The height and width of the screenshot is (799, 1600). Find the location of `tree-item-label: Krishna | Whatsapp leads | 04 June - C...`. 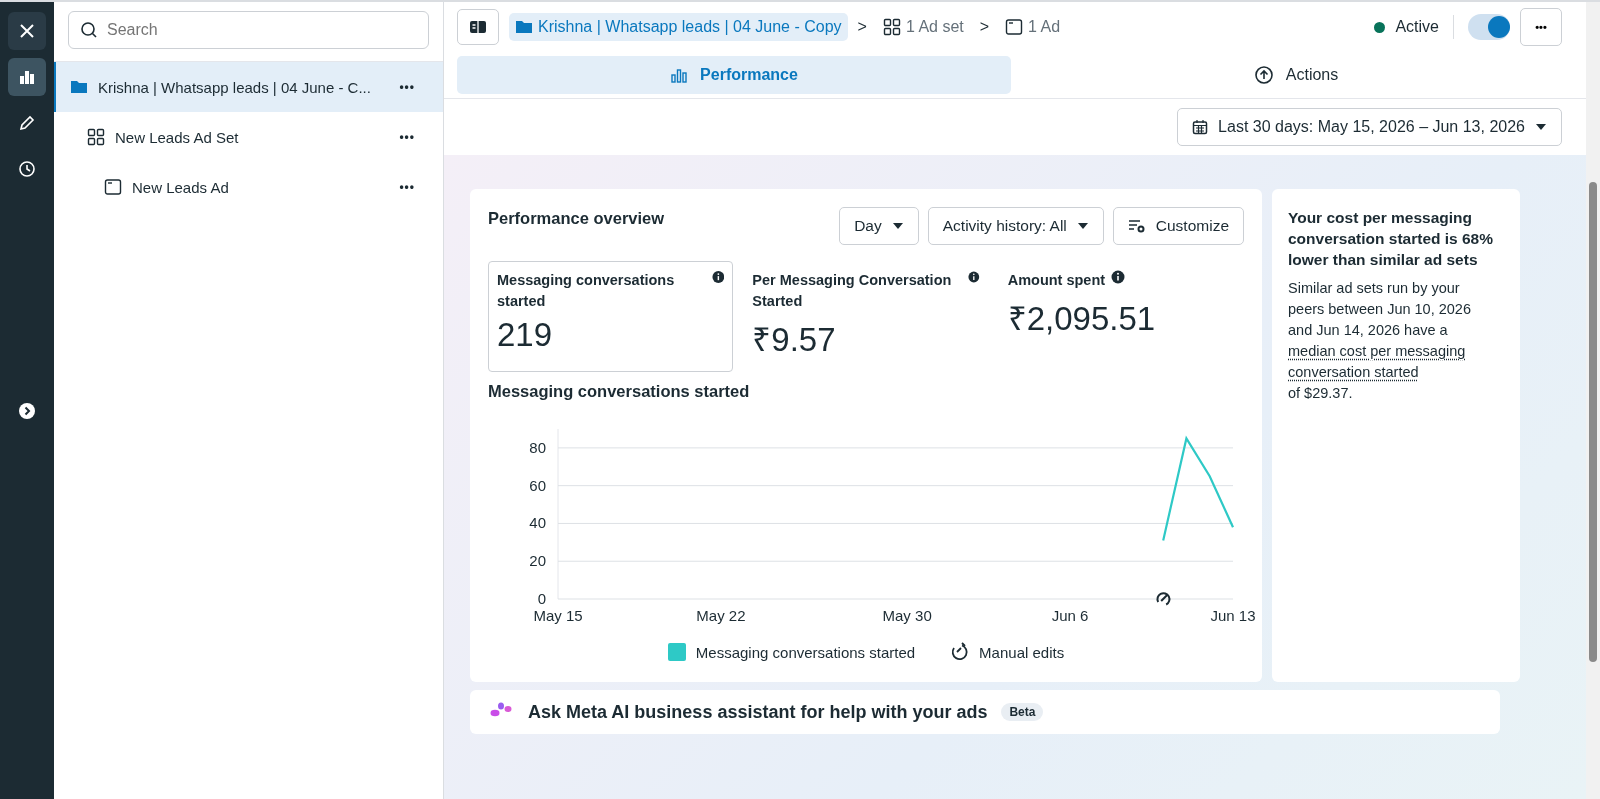

tree-item-label: Krishna | Whatsapp leads | 04 June - C... is located at coordinates (235, 87).